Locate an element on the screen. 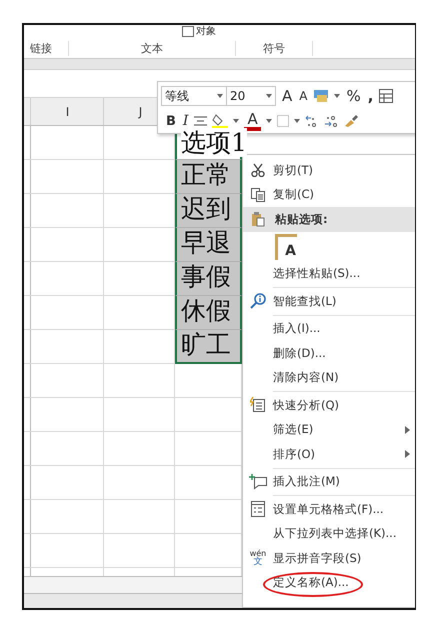 Image resolution: width=429 pixels, height=618 pixels. table-cell: 旷工 is located at coordinates (208, 347).